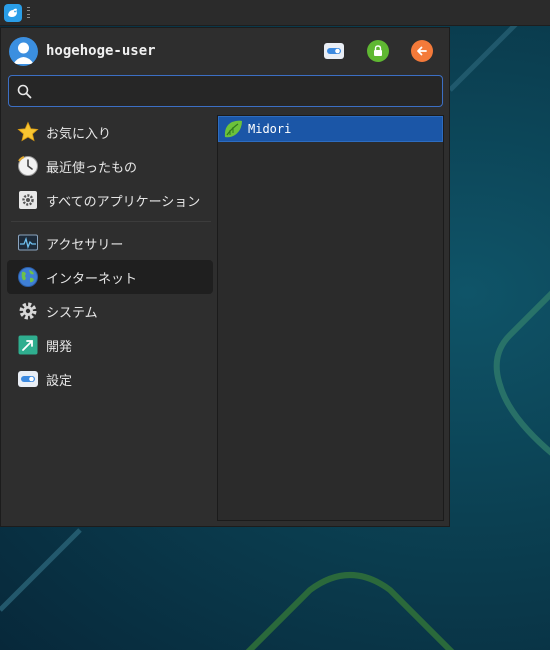 The width and height of the screenshot is (550, 650). I want to click on lock-screen-button, so click(378, 51).